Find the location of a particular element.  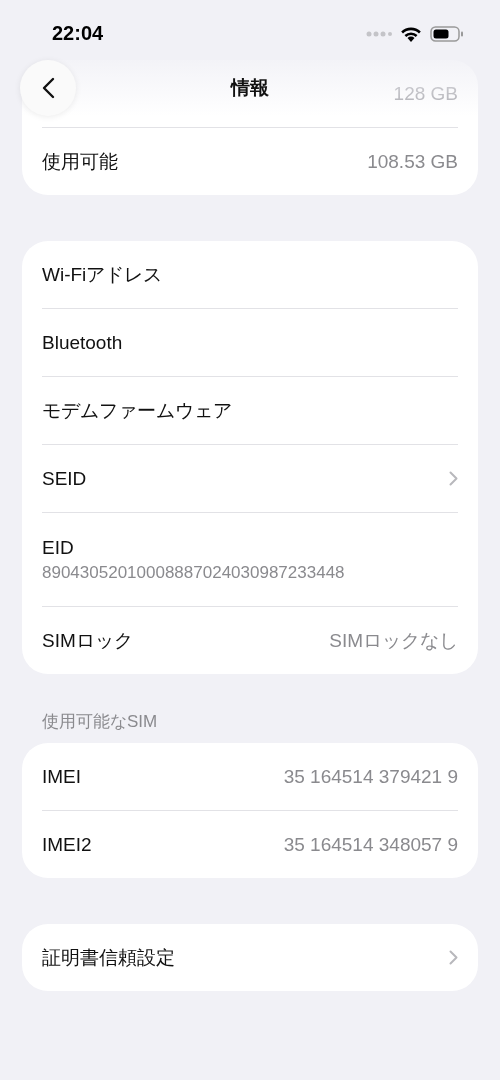

row-label: 使用可能 is located at coordinates (80, 161).